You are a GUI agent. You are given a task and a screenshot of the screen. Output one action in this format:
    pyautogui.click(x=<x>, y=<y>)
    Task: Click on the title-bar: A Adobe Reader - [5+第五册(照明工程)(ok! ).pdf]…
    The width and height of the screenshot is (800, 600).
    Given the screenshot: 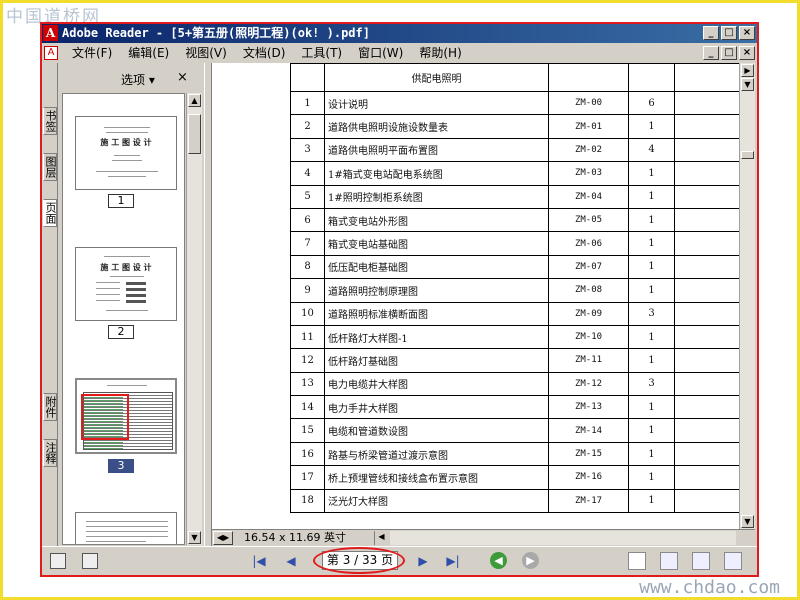 What is the action you would take?
    pyautogui.click(x=399, y=33)
    